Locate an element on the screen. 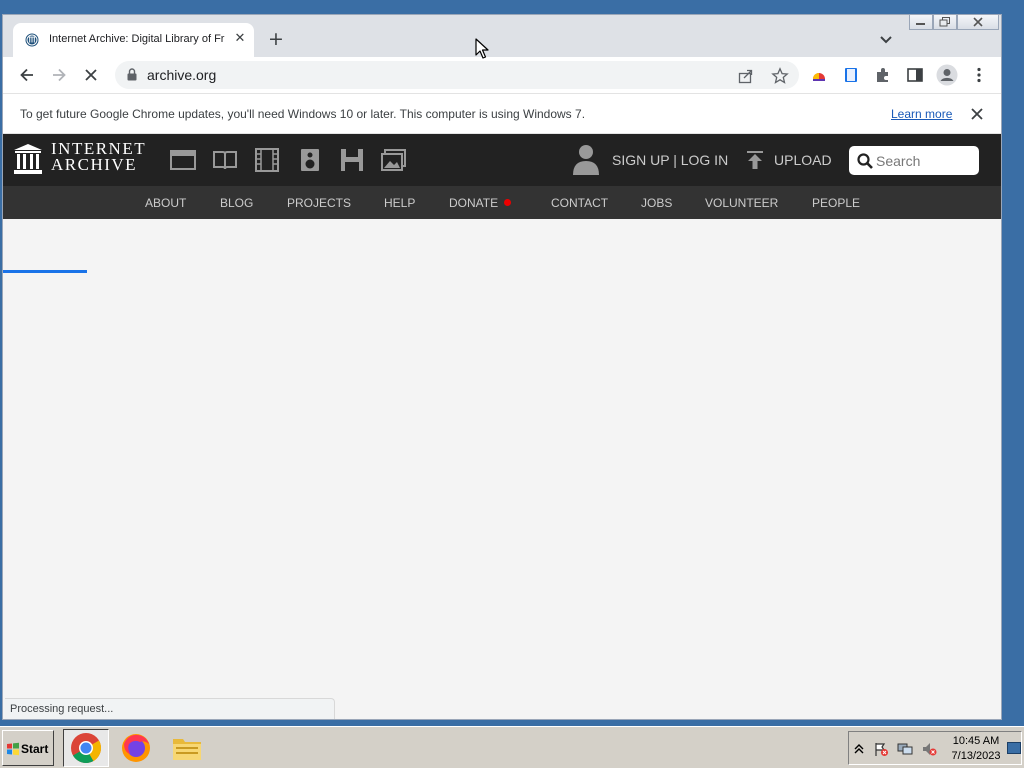 This screenshot has width=1024, height=768. extensions-puzzle-icon is located at coordinates (883, 75).